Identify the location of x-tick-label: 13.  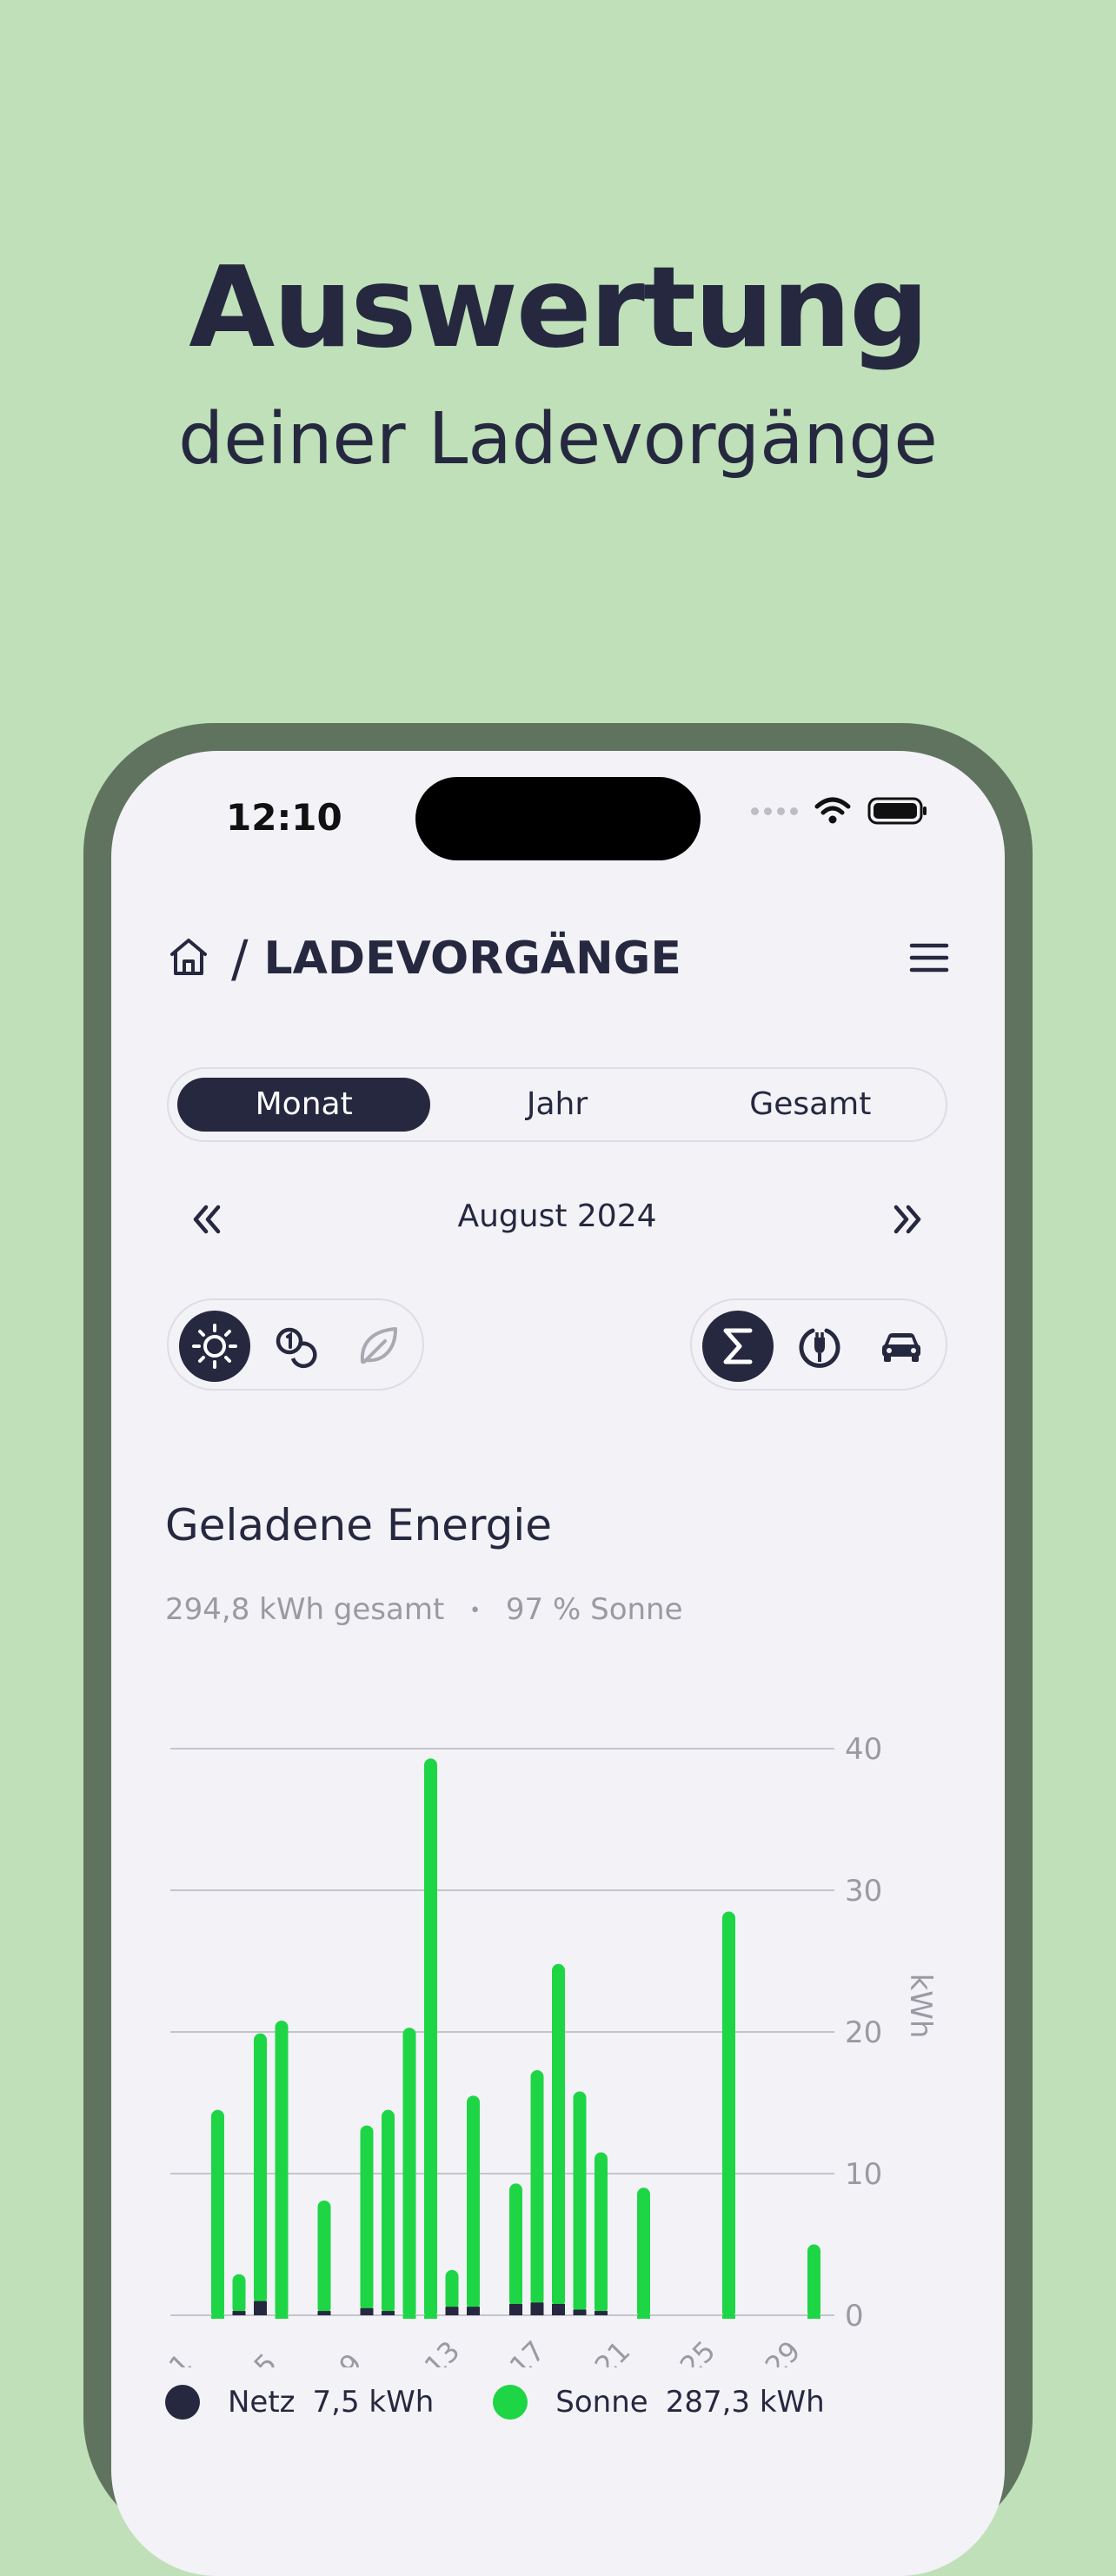
(442, 2350).